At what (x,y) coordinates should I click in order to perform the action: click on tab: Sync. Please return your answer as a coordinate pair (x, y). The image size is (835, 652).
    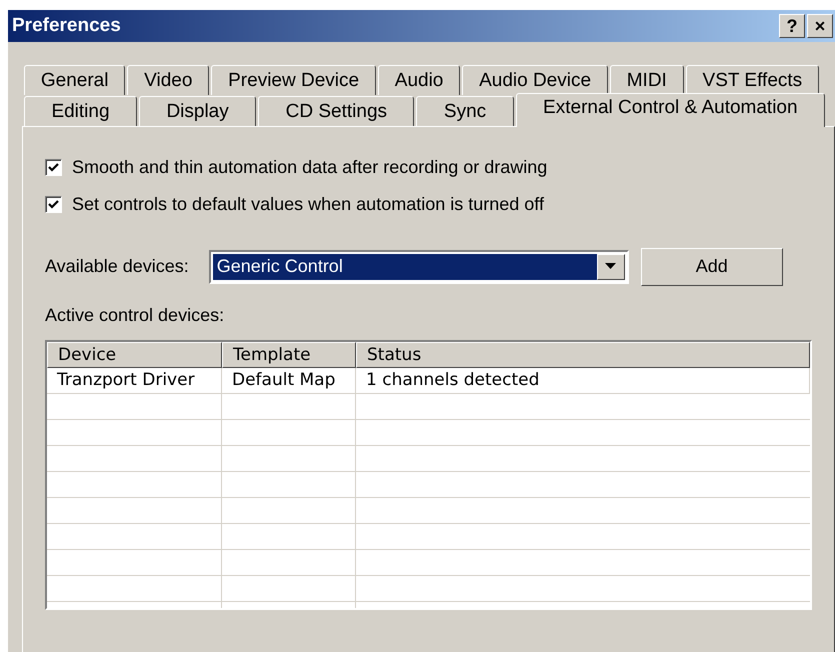
    Looking at the image, I should click on (465, 111).